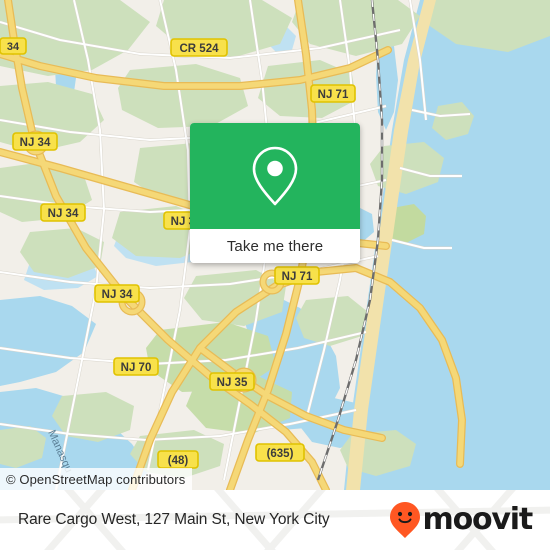 The width and height of the screenshot is (550, 550). I want to click on osm-attribution: © OpenStreetMap contributors, so click(96, 479).